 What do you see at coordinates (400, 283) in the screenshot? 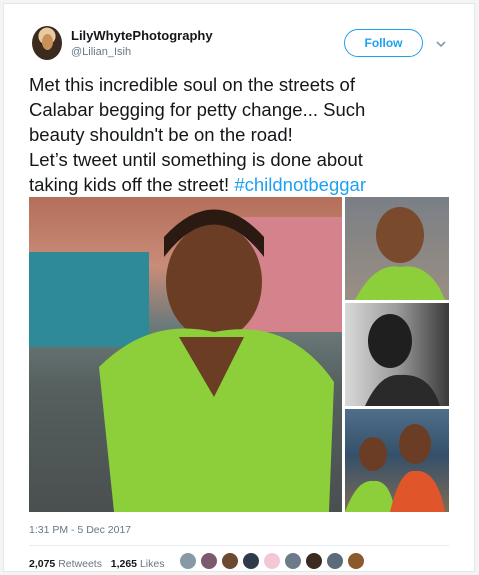
I see `thumb-1-dress` at bounding box center [400, 283].